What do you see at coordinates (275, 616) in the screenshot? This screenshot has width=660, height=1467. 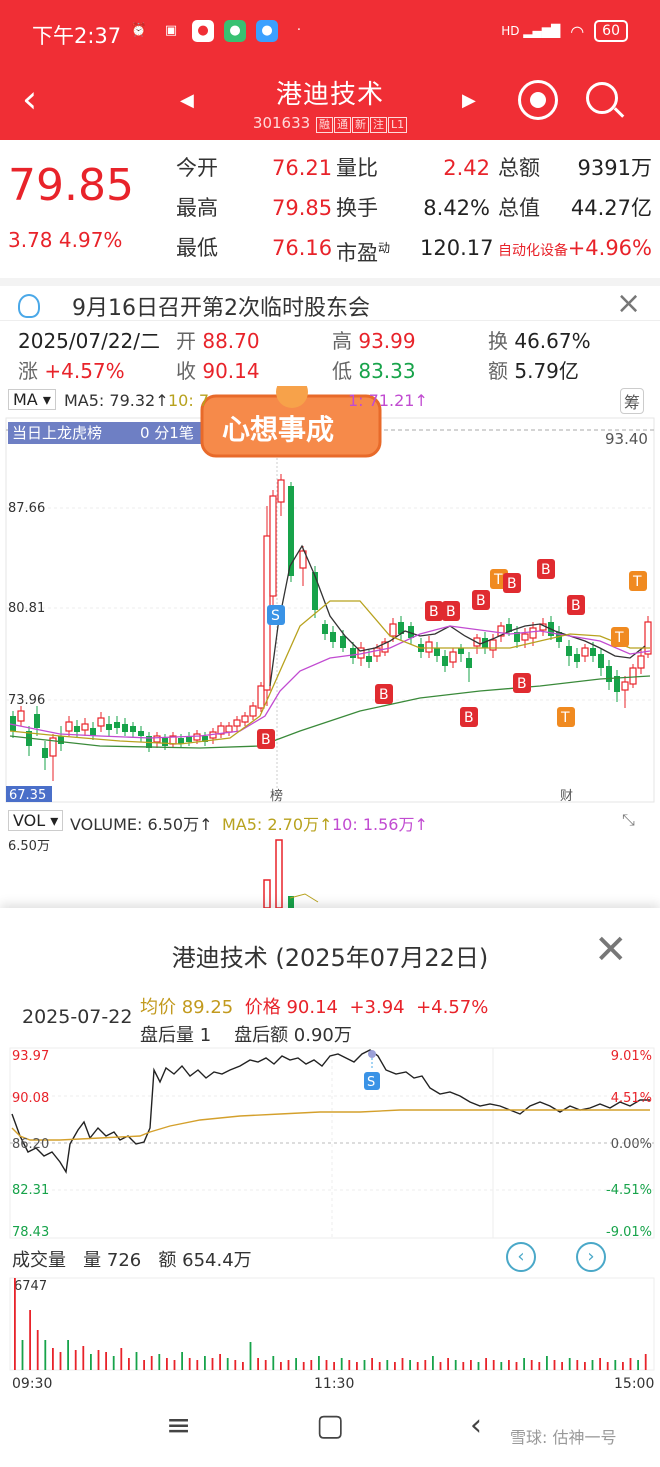 I see `trade-marker: S` at bounding box center [275, 616].